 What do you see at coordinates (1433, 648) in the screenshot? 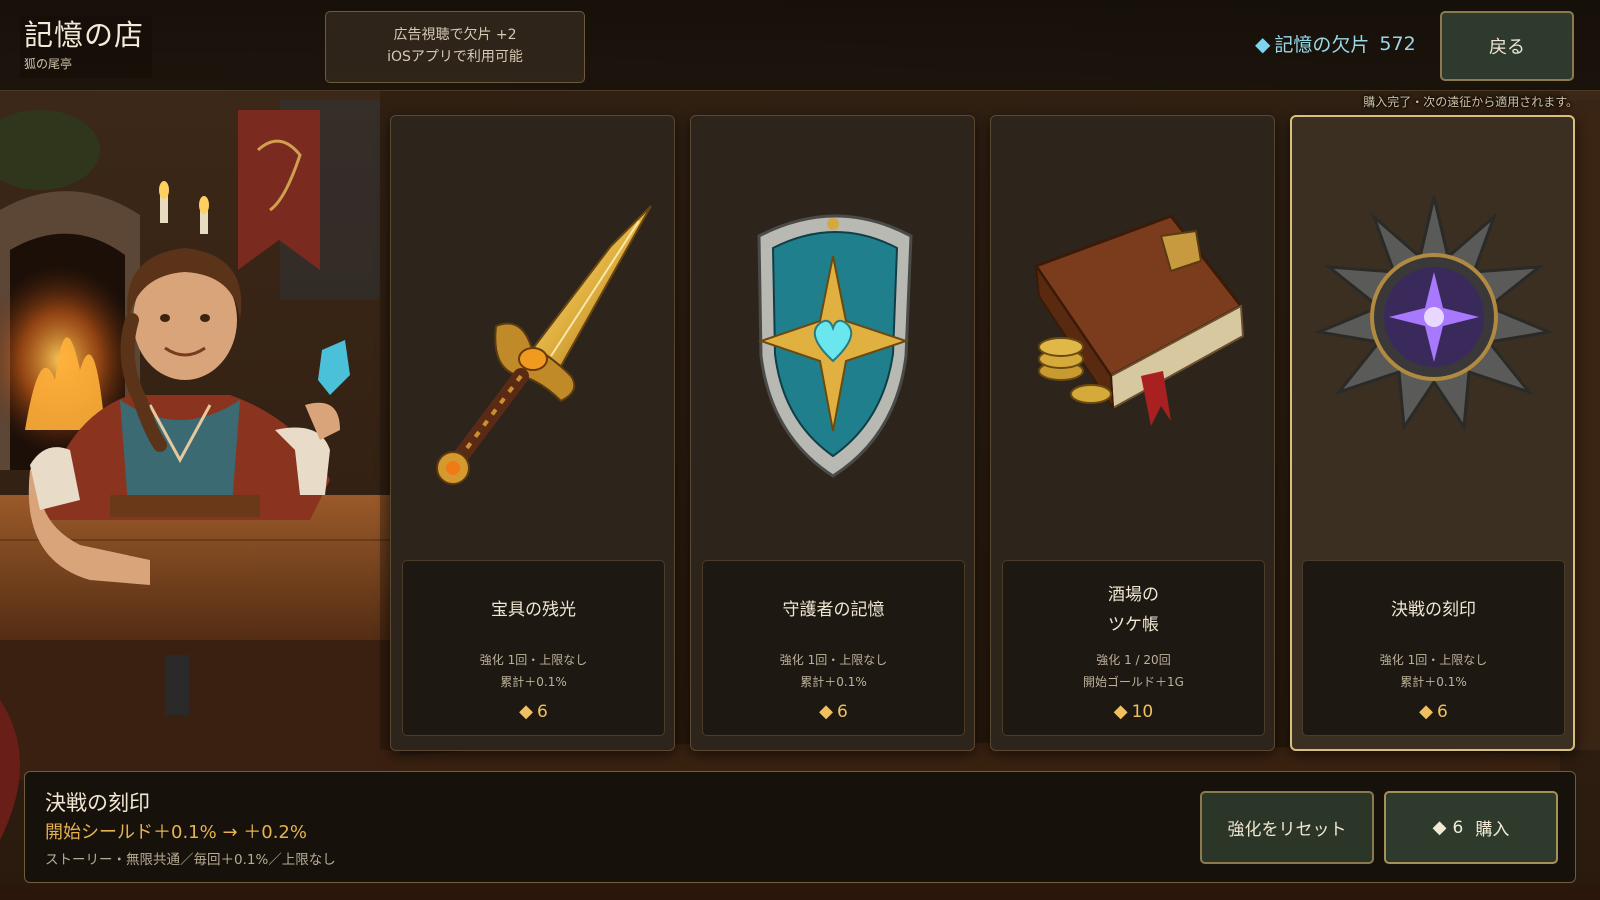
I see `item-info-panel: 決戦の刻印 強化 1回・上限なし 累計＋0.1% ◆ 6` at bounding box center [1433, 648].